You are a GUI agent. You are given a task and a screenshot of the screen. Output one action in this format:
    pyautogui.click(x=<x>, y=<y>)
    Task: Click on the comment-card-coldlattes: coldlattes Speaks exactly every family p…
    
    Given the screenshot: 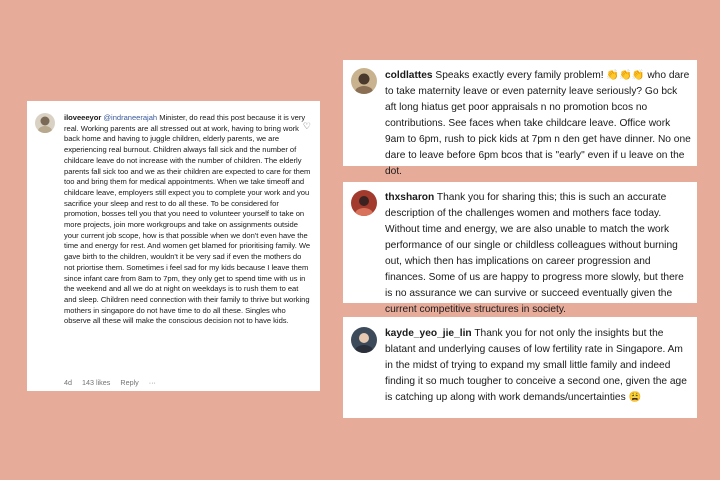 What is the action you would take?
    pyautogui.click(x=520, y=118)
    